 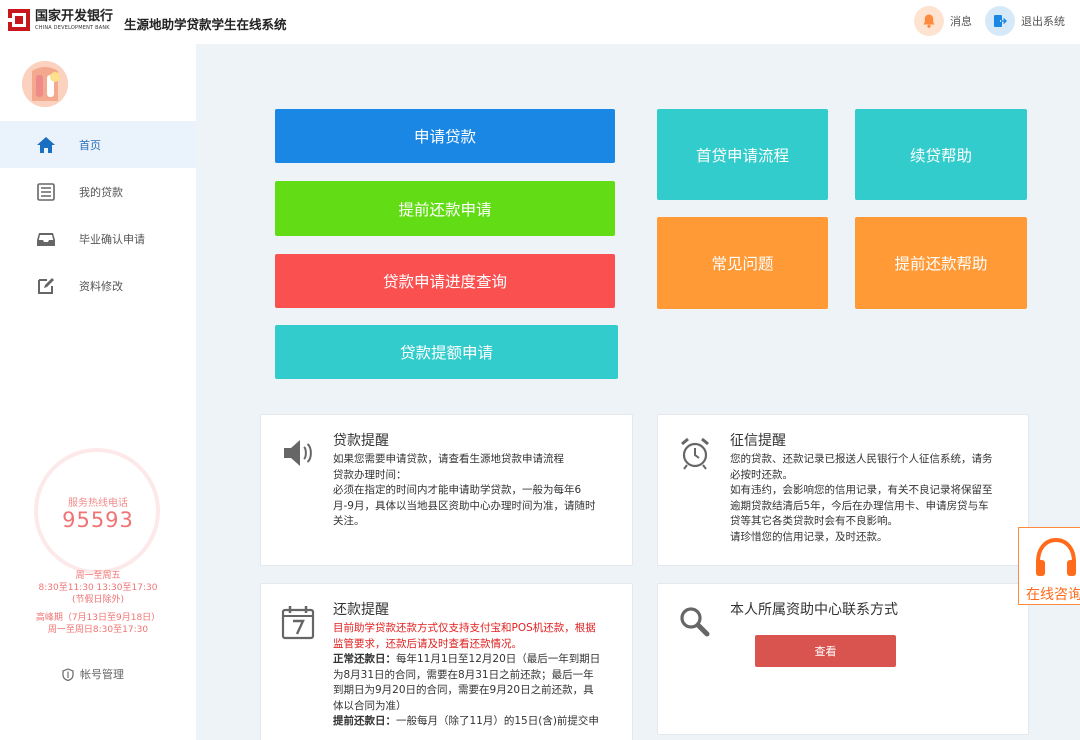 What do you see at coordinates (427, 643) in the screenshot?
I see `card-warning-line: 监管要求，还款后请及时查看还款情况。` at bounding box center [427, 643].